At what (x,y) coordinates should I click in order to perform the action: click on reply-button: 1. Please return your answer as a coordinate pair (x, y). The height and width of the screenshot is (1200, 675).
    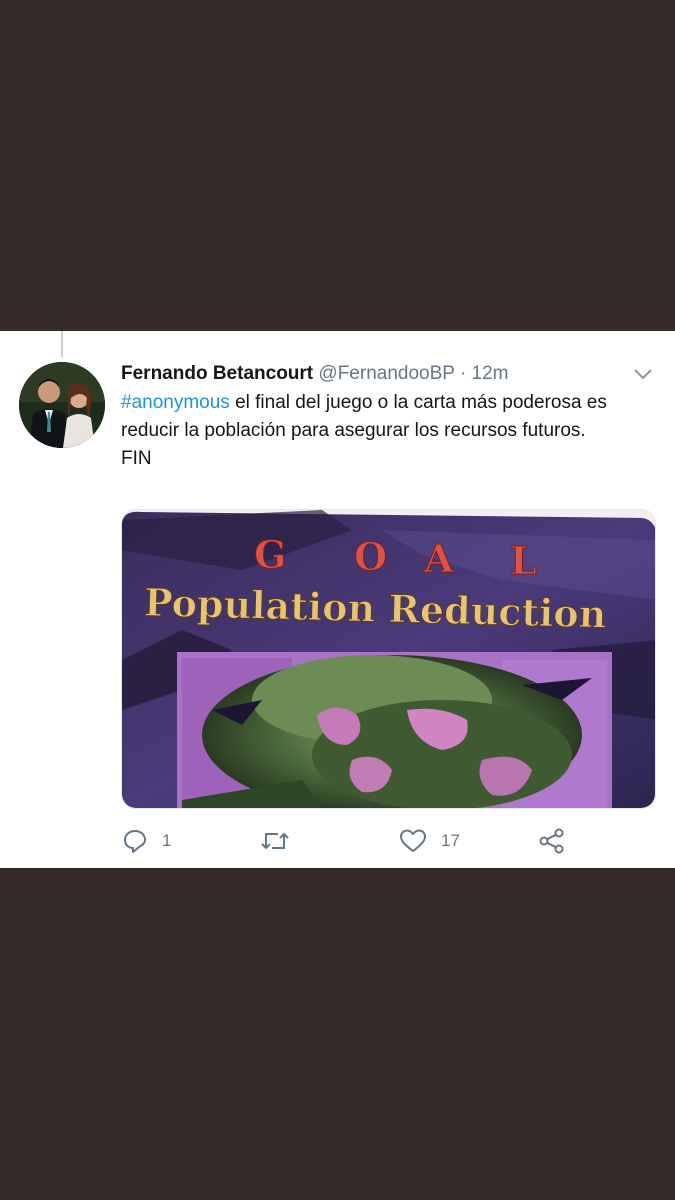
    Looking at the image, I should click on (146, 841).